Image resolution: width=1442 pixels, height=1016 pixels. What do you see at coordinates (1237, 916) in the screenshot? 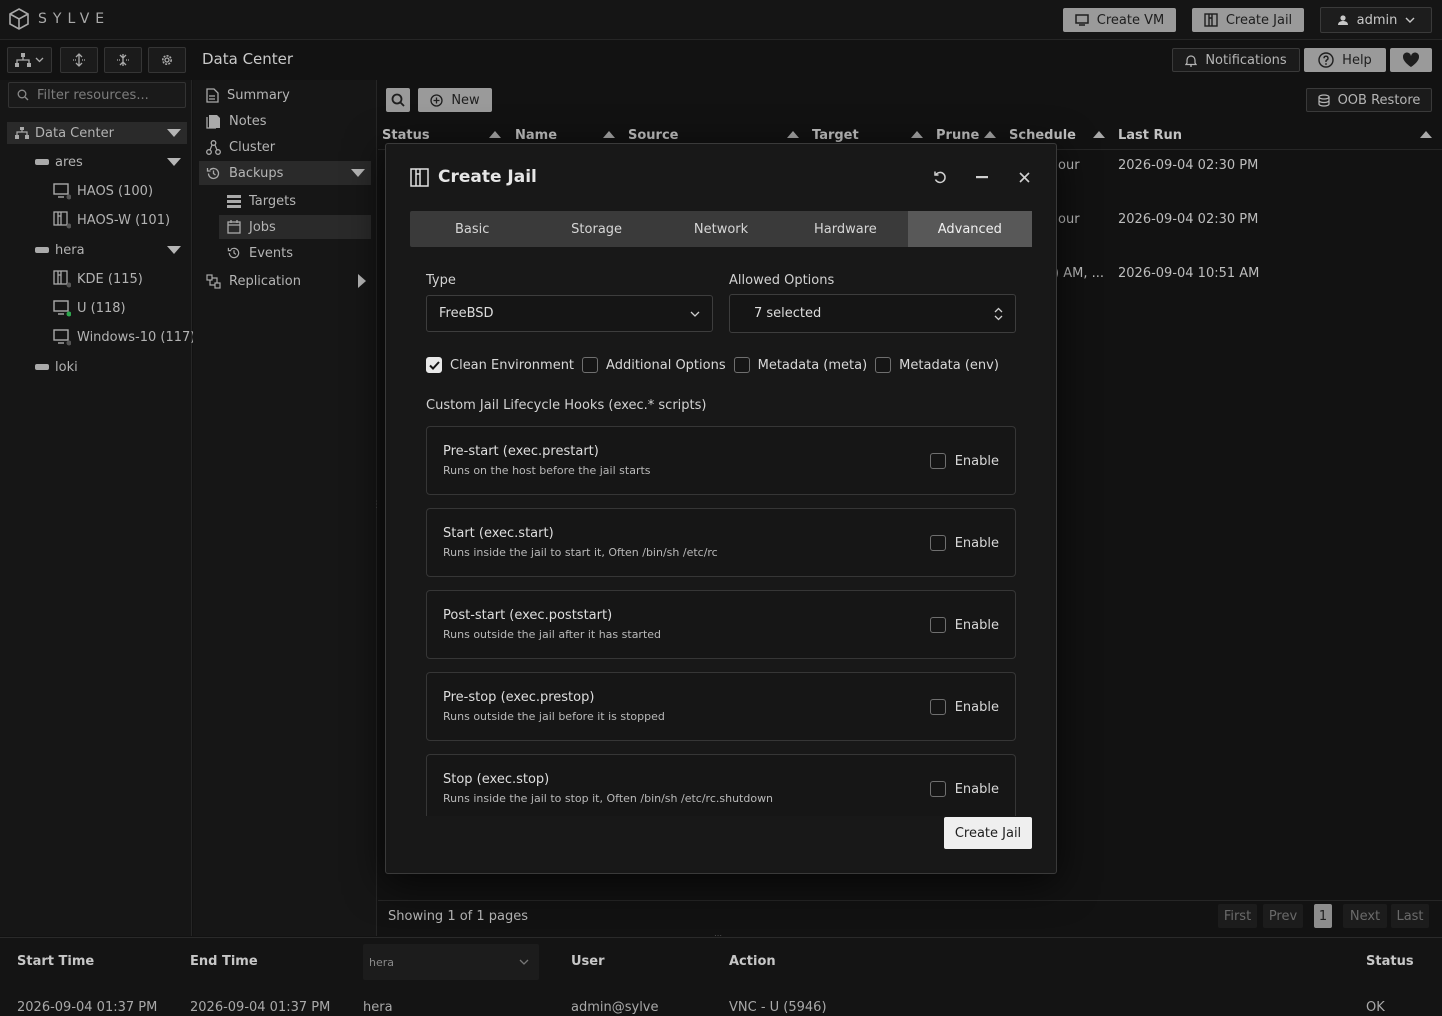
I see `pager-first: First` at bounding box center [1237, 916].